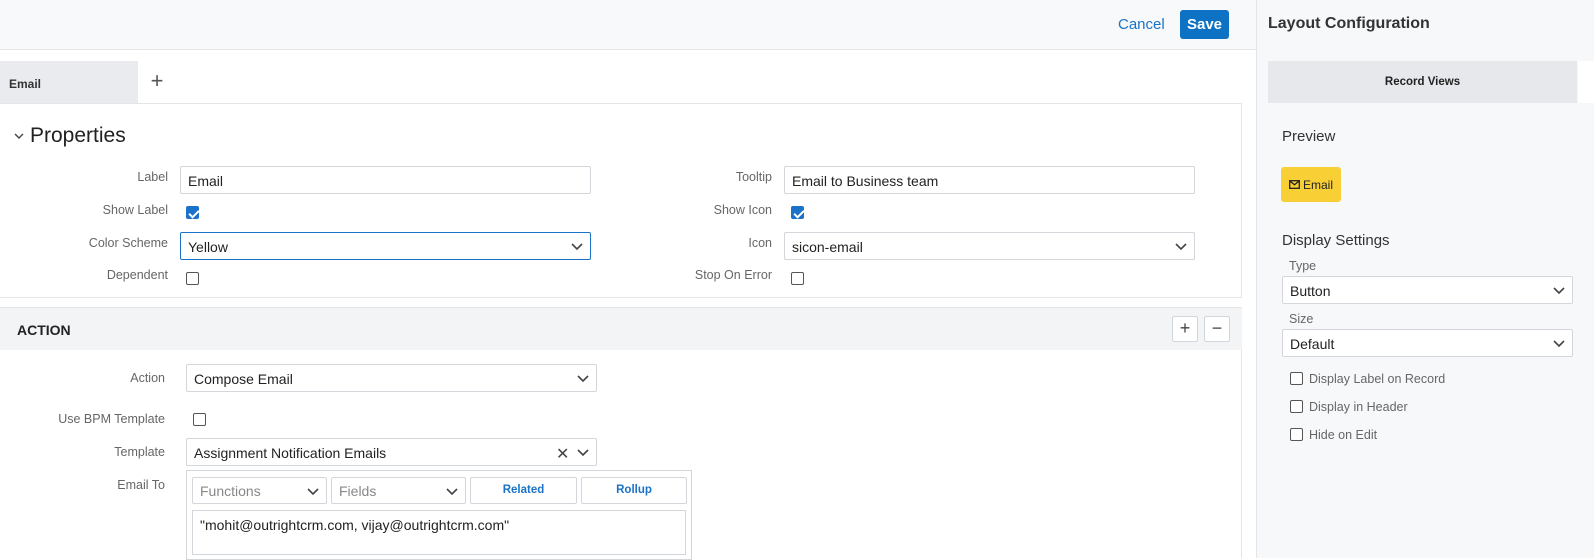 Image resolution: width=1594 pixels, height=560 pixels. Describe the element at coordinates (358, 491) in the screenshot. I see `fields-placeholder: Fields` at that location.